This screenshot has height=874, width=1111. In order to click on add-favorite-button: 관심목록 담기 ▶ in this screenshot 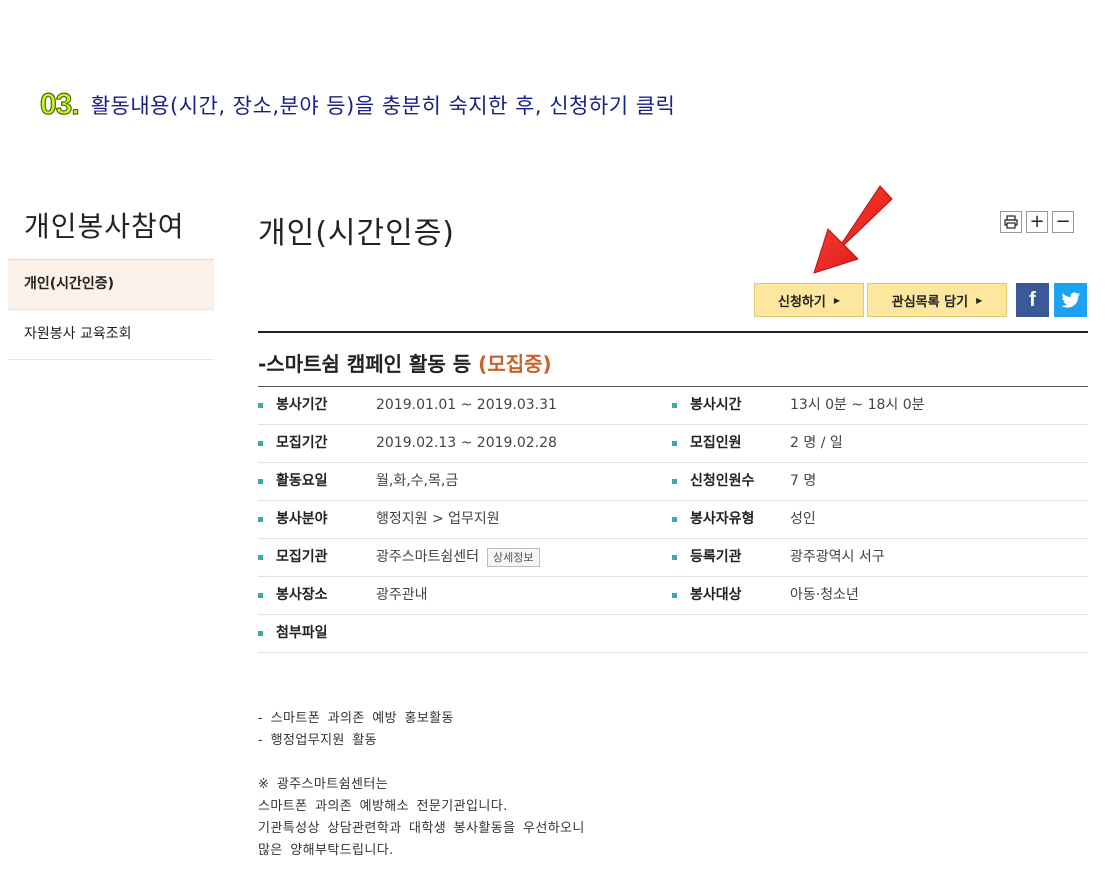, I will do `click(937, 300)`.